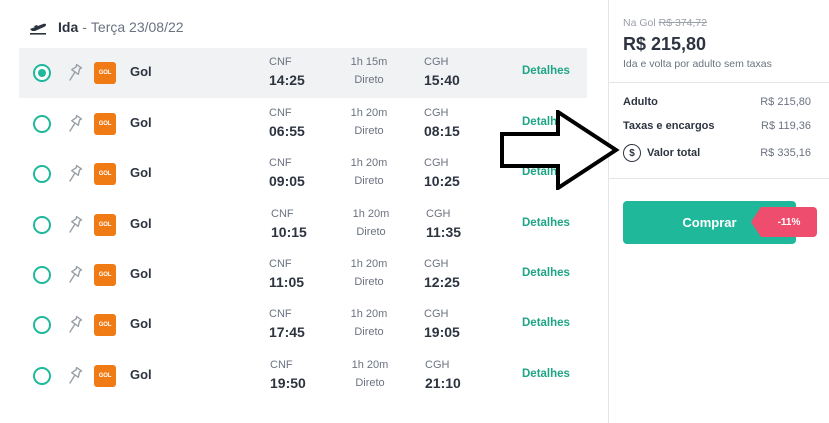 This screenshot has width=829, height=423. I want to click on arrival-time: 21:10, so click(443, 383).